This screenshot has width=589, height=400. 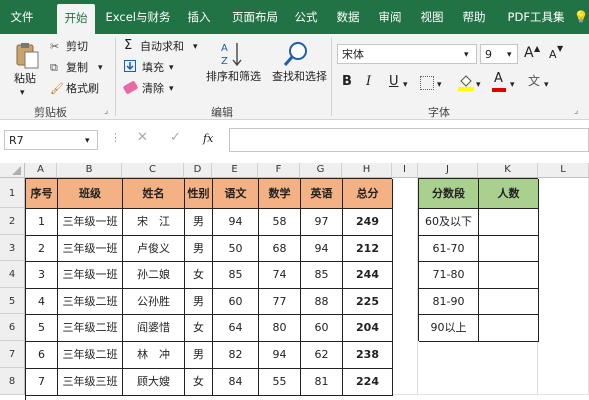 I want to click on cell-english: 88, so click(x=322, y=302).